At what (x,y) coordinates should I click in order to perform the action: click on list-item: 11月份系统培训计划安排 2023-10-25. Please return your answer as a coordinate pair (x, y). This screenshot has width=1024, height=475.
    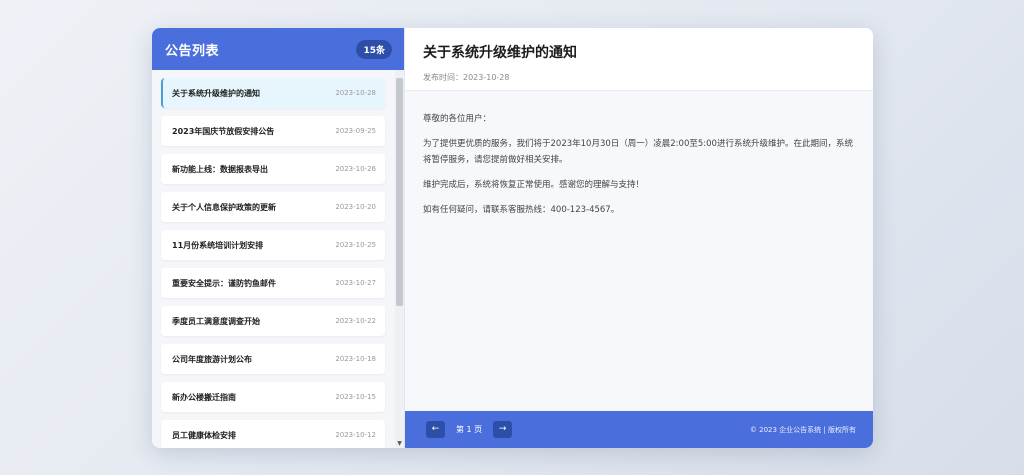
    Looking at the image, I should click on (273, 245).